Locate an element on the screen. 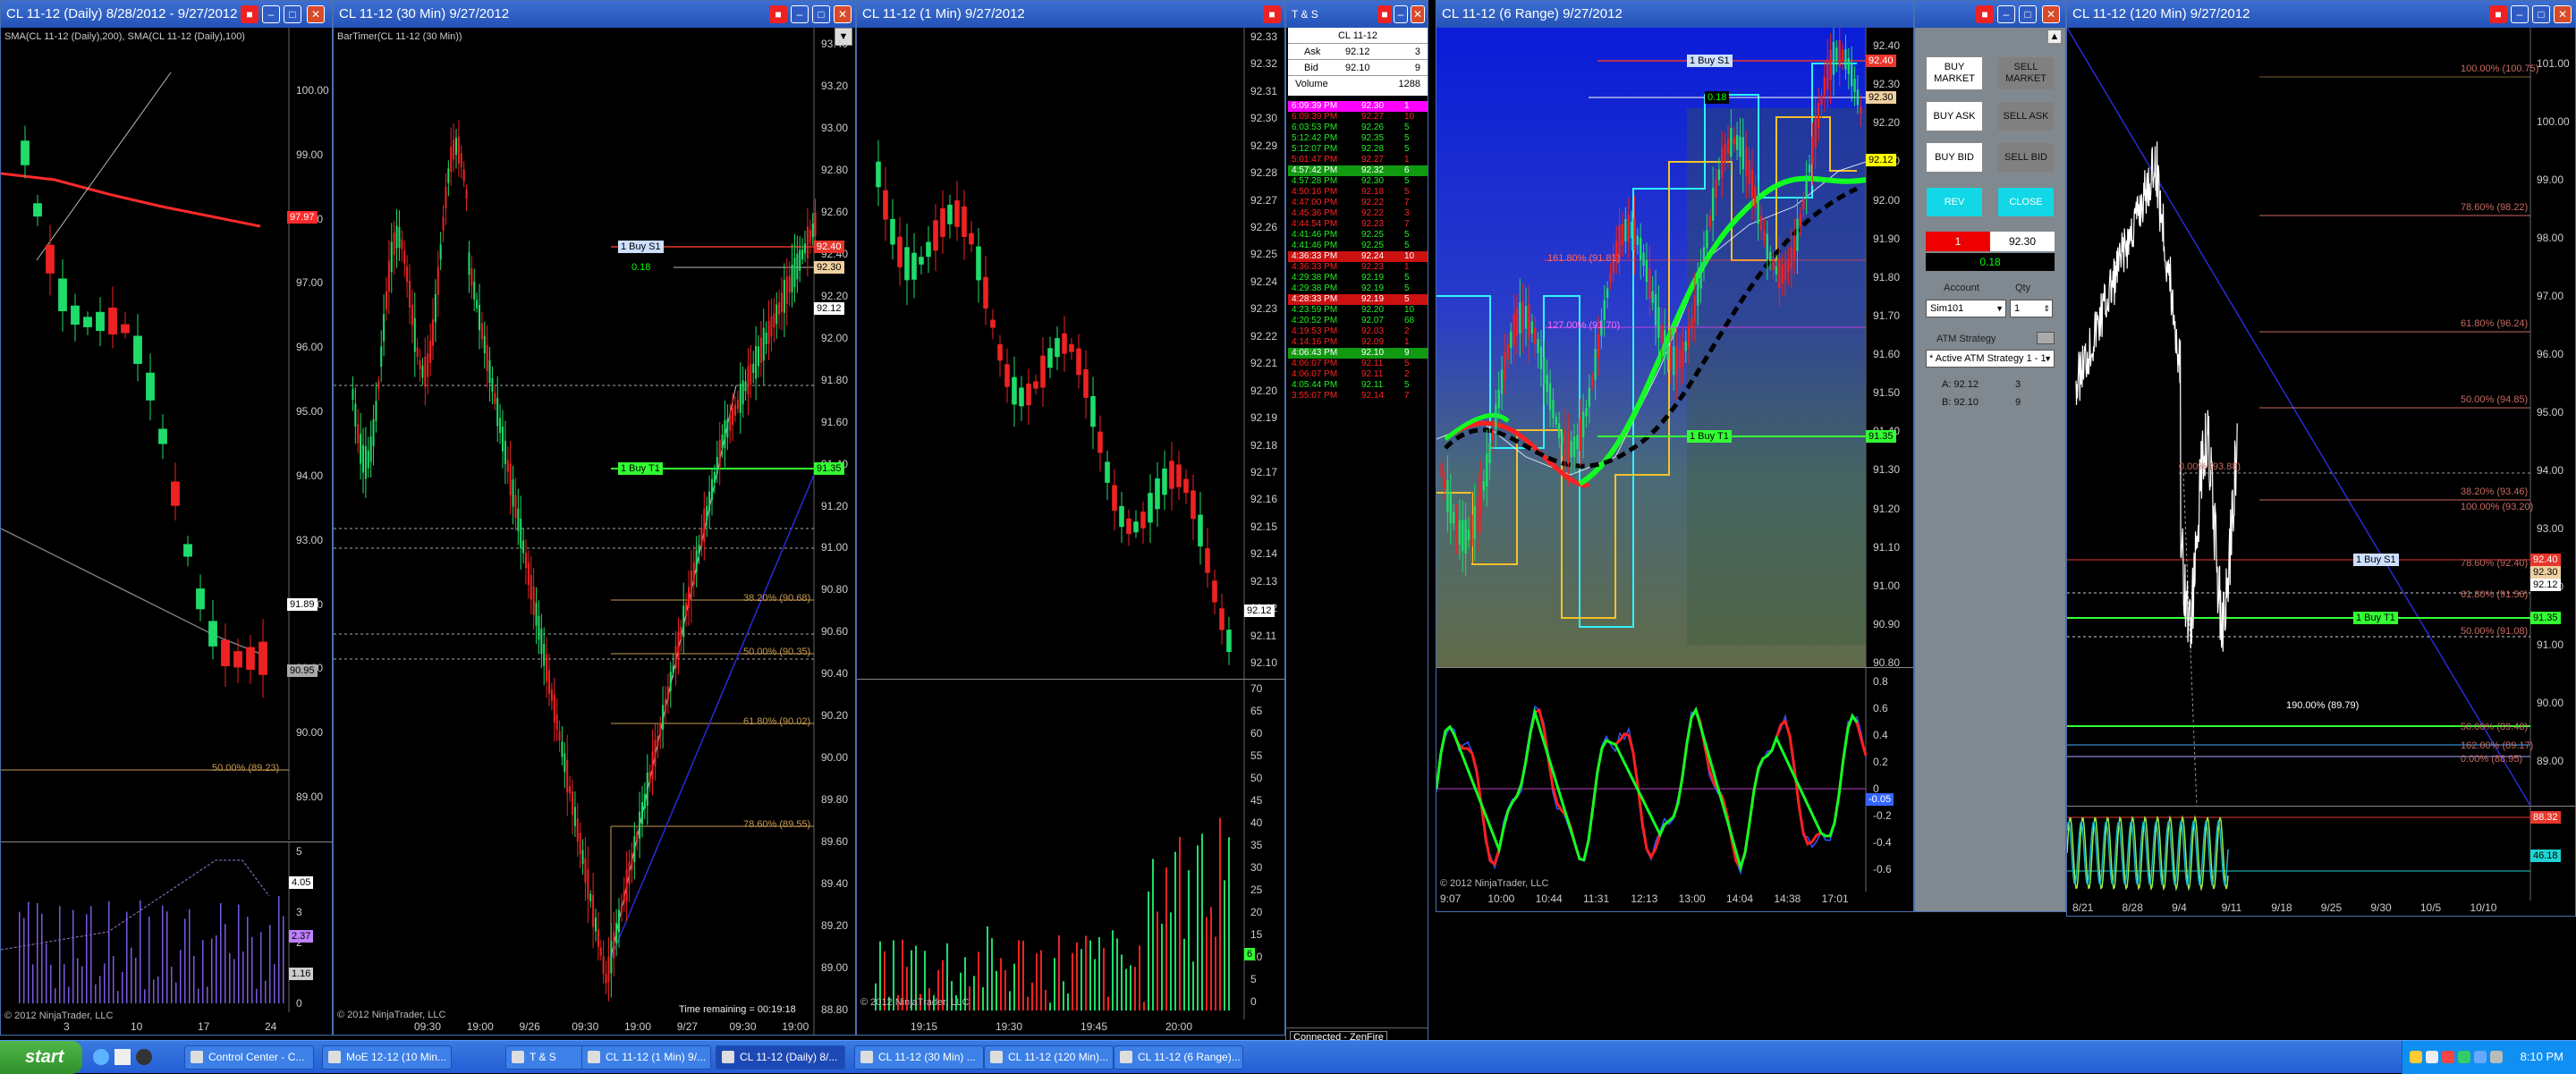 This screenshot has height=1074, width=2576. ts-trade-row: 4:05:44 PM 92.11 5 is located at coordinates (1358, 385).